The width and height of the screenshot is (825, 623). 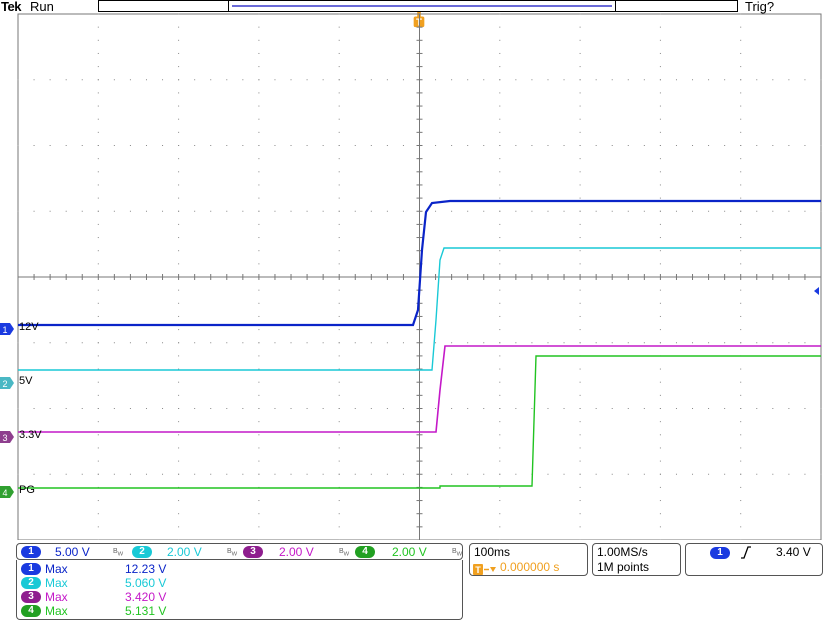 I want to click on ch1-ground-marker: 1, so click(x=8, y=328).